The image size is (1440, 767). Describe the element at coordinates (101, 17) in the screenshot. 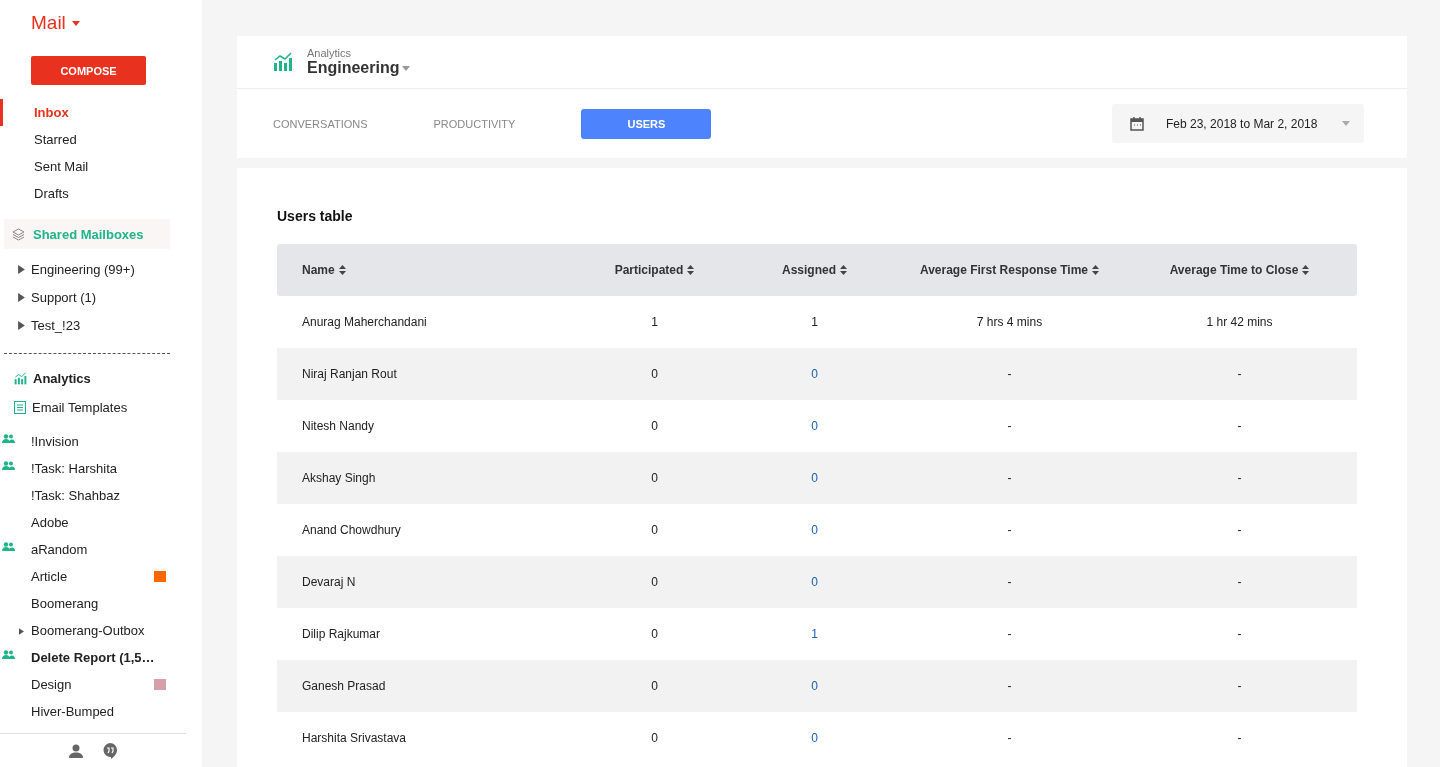

I see `mail-menu: Mail` at that location.